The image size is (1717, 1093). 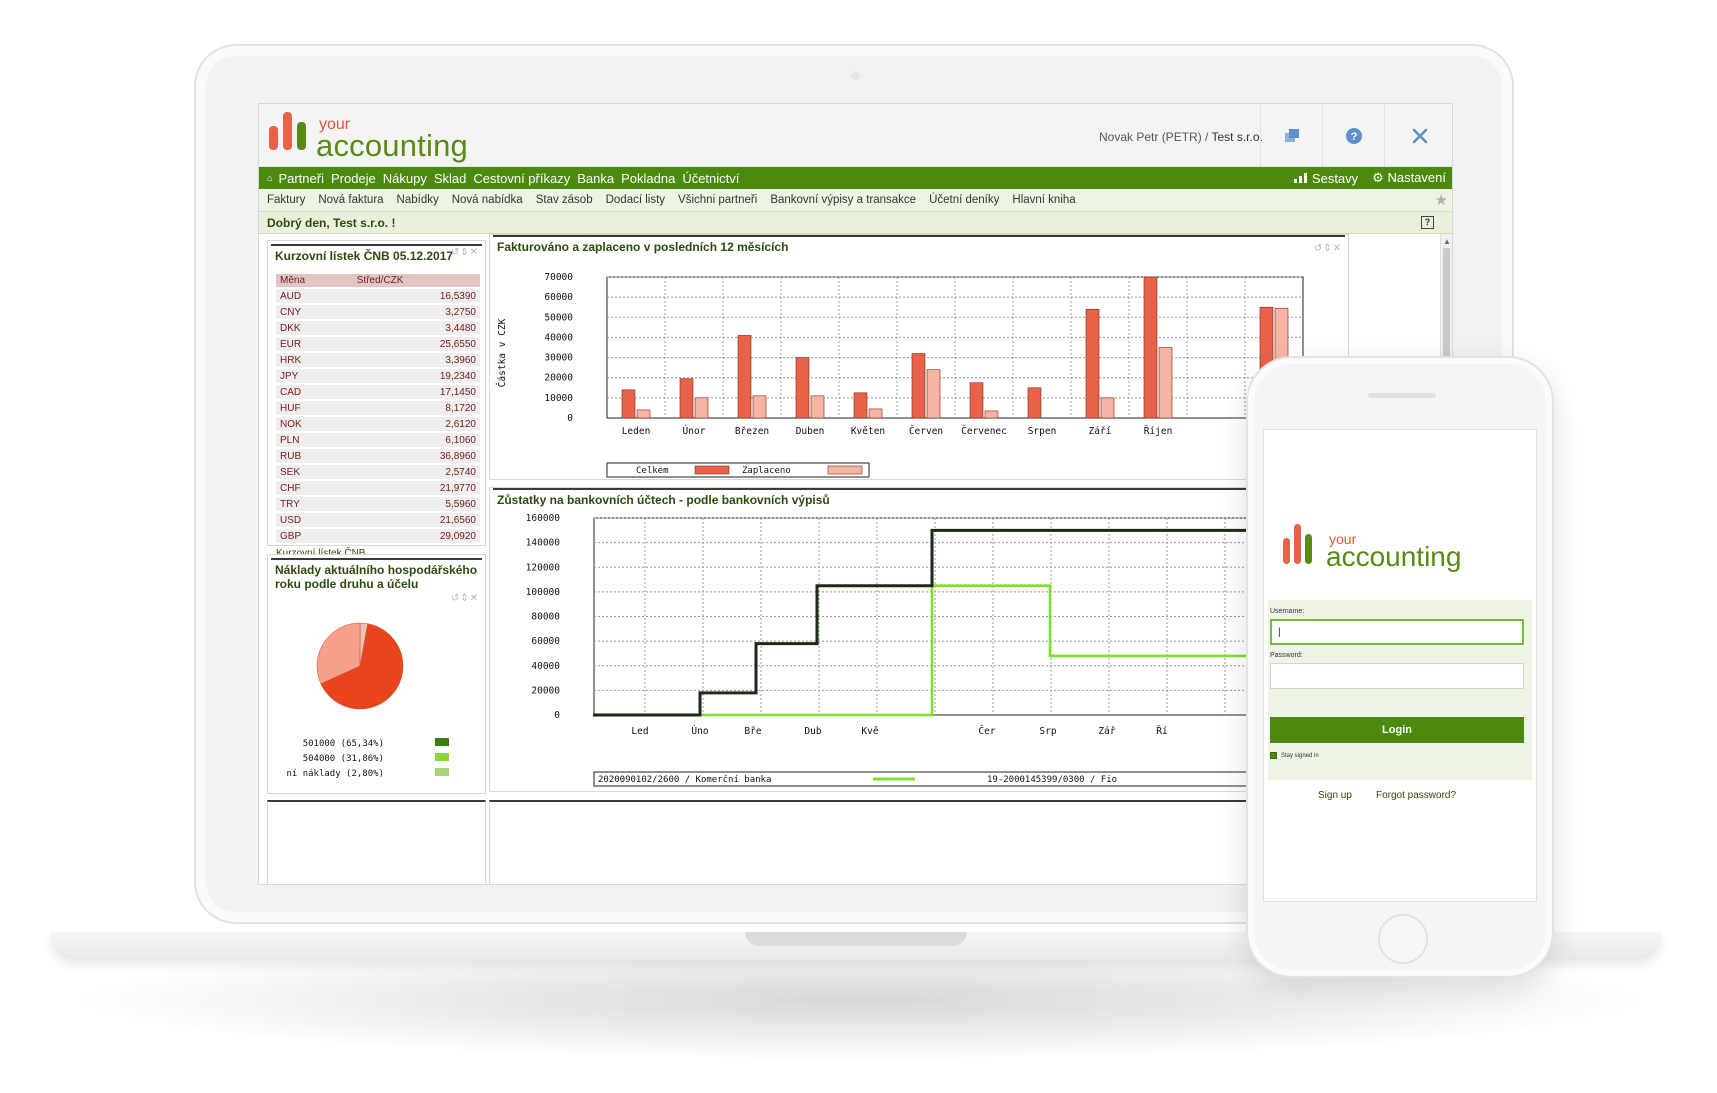 I want to click on subnav-bankovni-vypisy: Bankovní výpisy a transakce, so click(x=843, y=200).